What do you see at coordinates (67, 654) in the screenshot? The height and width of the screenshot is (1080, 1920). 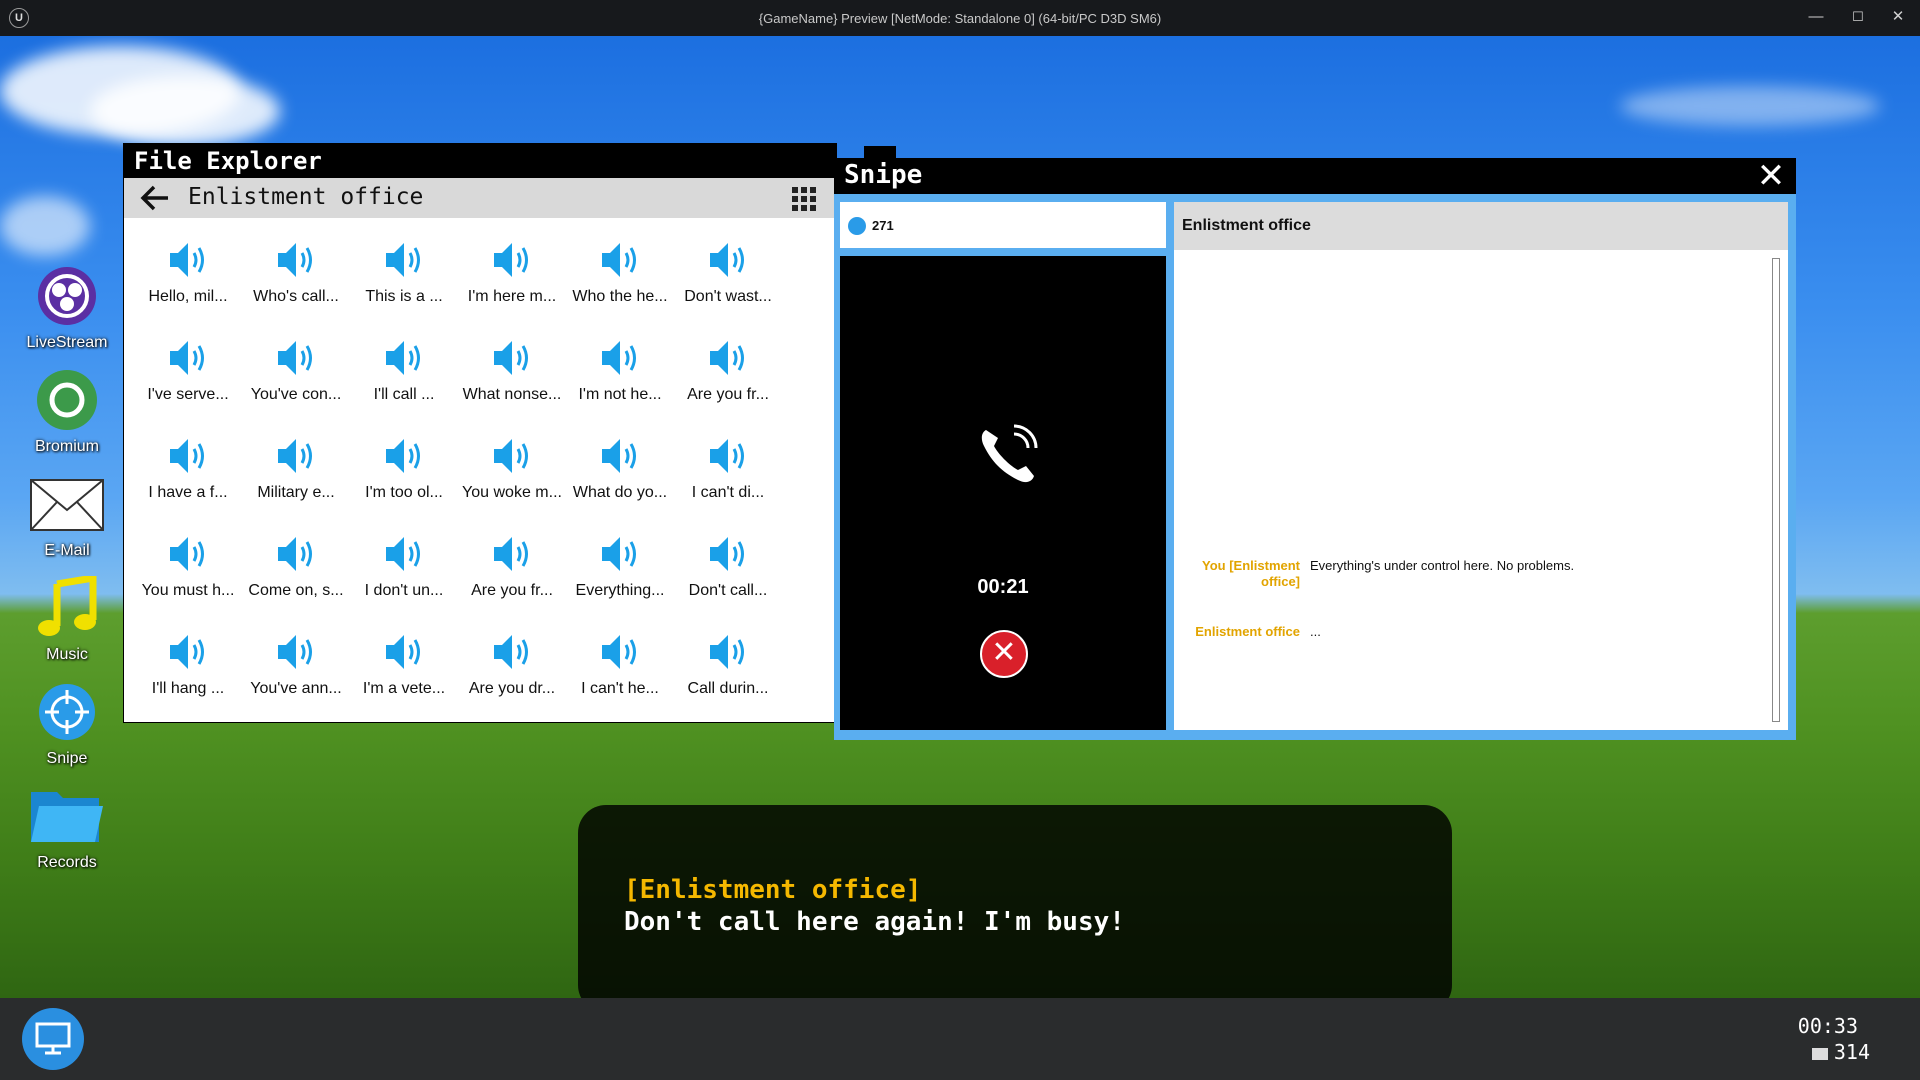 I see `desktop-icon-label: Music` at bounding box center [67, 654].